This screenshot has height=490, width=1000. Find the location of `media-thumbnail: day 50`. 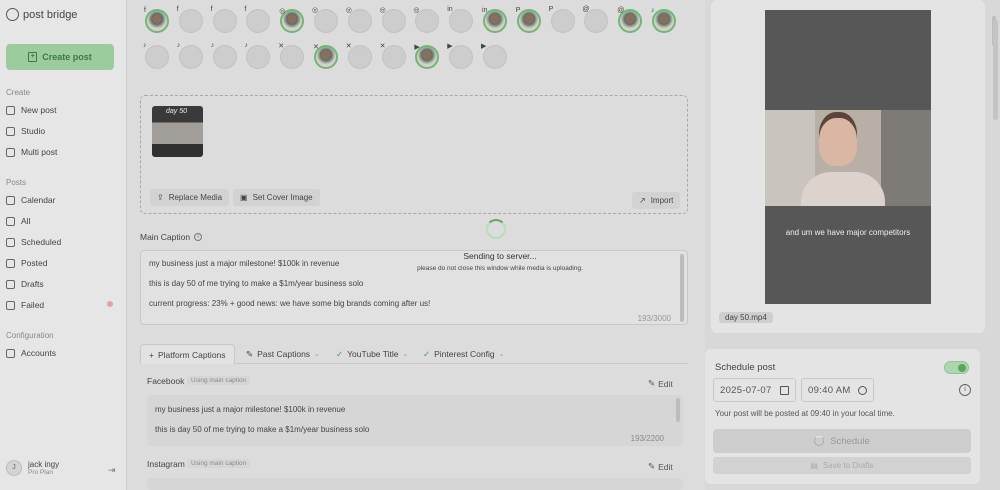

media-thumbnail: day 50 is located at coordinates (177, 131).